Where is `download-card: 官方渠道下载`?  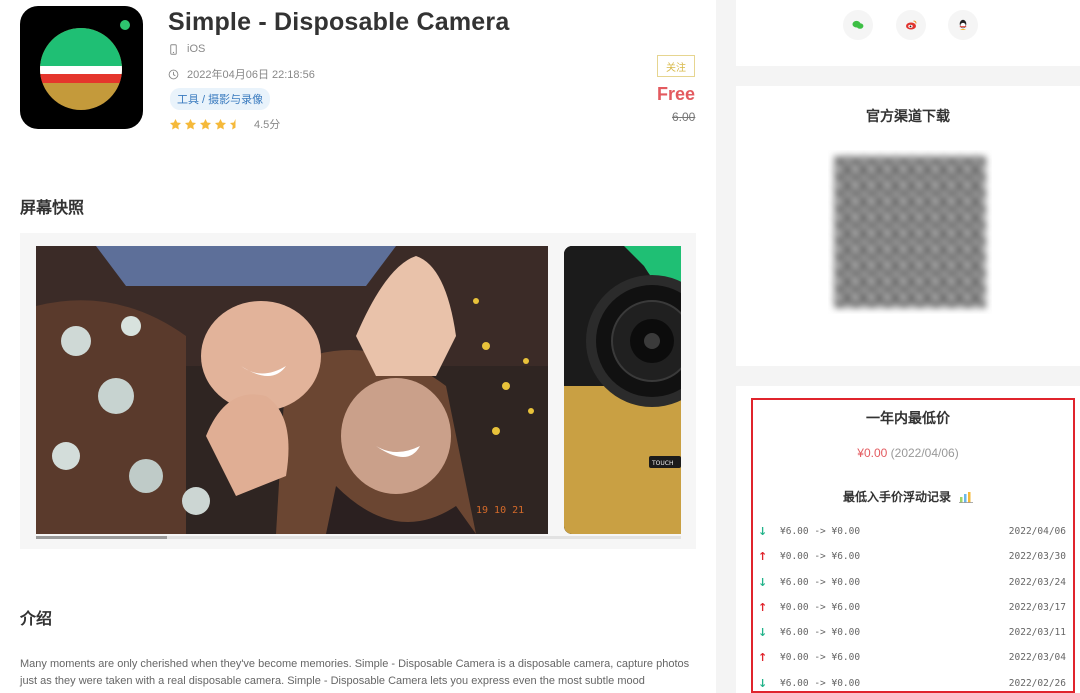 download-card: 官方渠道下载 is located at coordinates (908, 226).